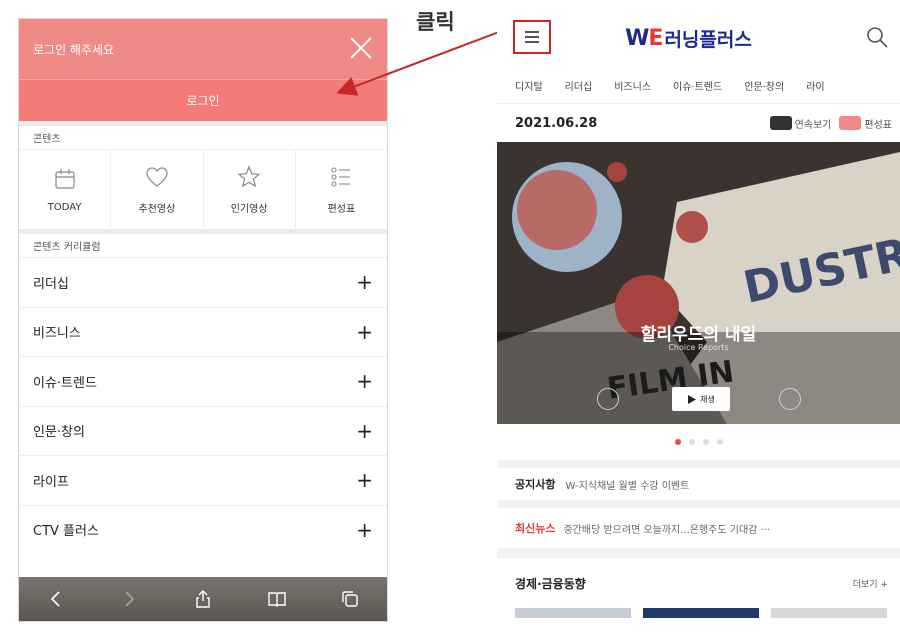 This screenshot has height=637, width=900. I want to click on share-icon, so click(203, 599).